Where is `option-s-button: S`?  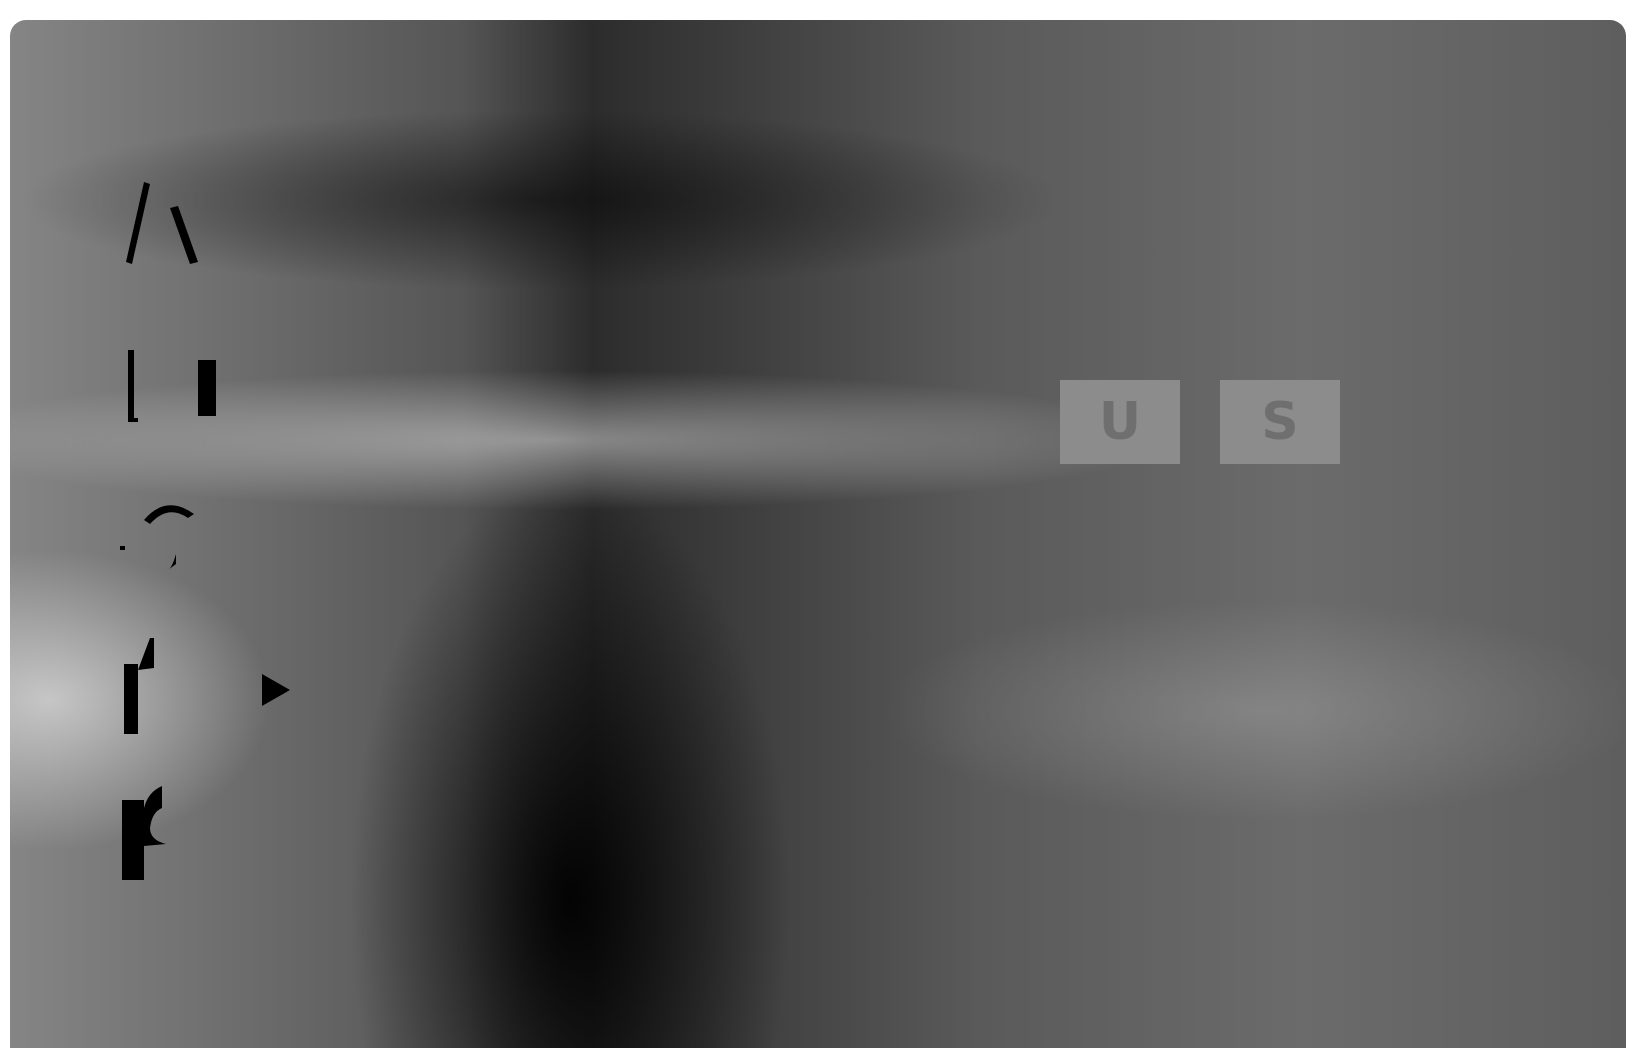 option-s-button: S is located at coordinates (1280, 422).